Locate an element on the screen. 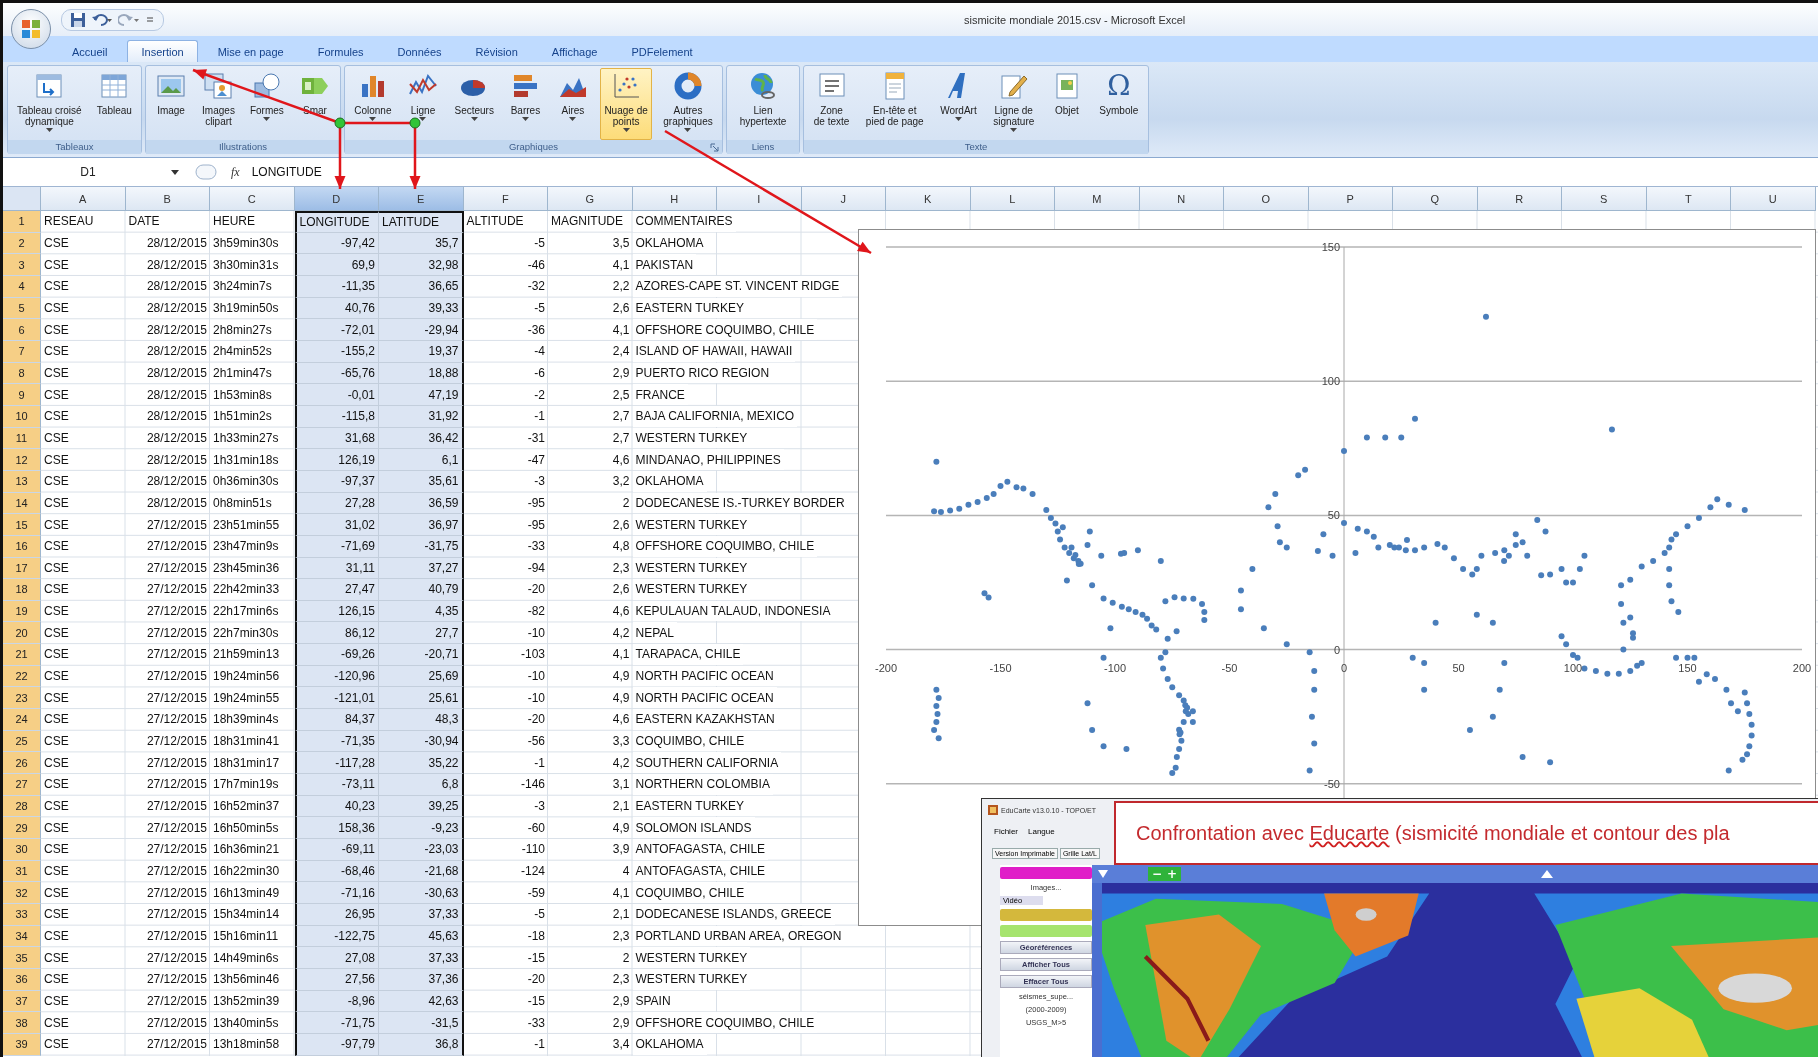  row-header: 19 is located at coordinates (22, 611).